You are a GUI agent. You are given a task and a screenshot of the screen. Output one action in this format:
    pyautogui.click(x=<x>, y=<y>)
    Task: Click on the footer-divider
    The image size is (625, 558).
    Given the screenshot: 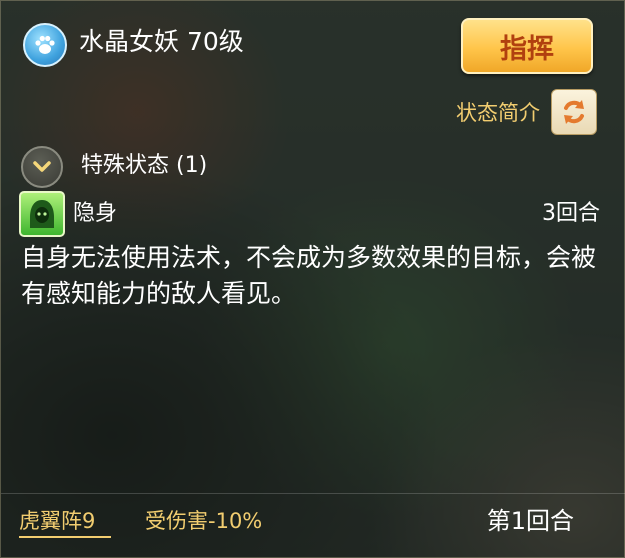 What is the action you would take?
    pyautogui.click(x=313, y=493)
    